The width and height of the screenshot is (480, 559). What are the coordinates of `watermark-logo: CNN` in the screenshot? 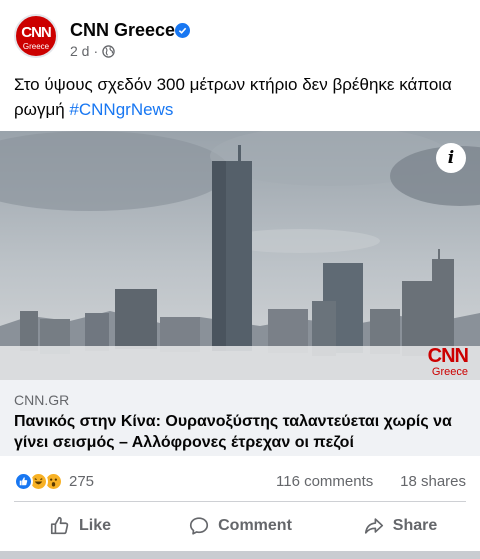 It's located at (448, 356).